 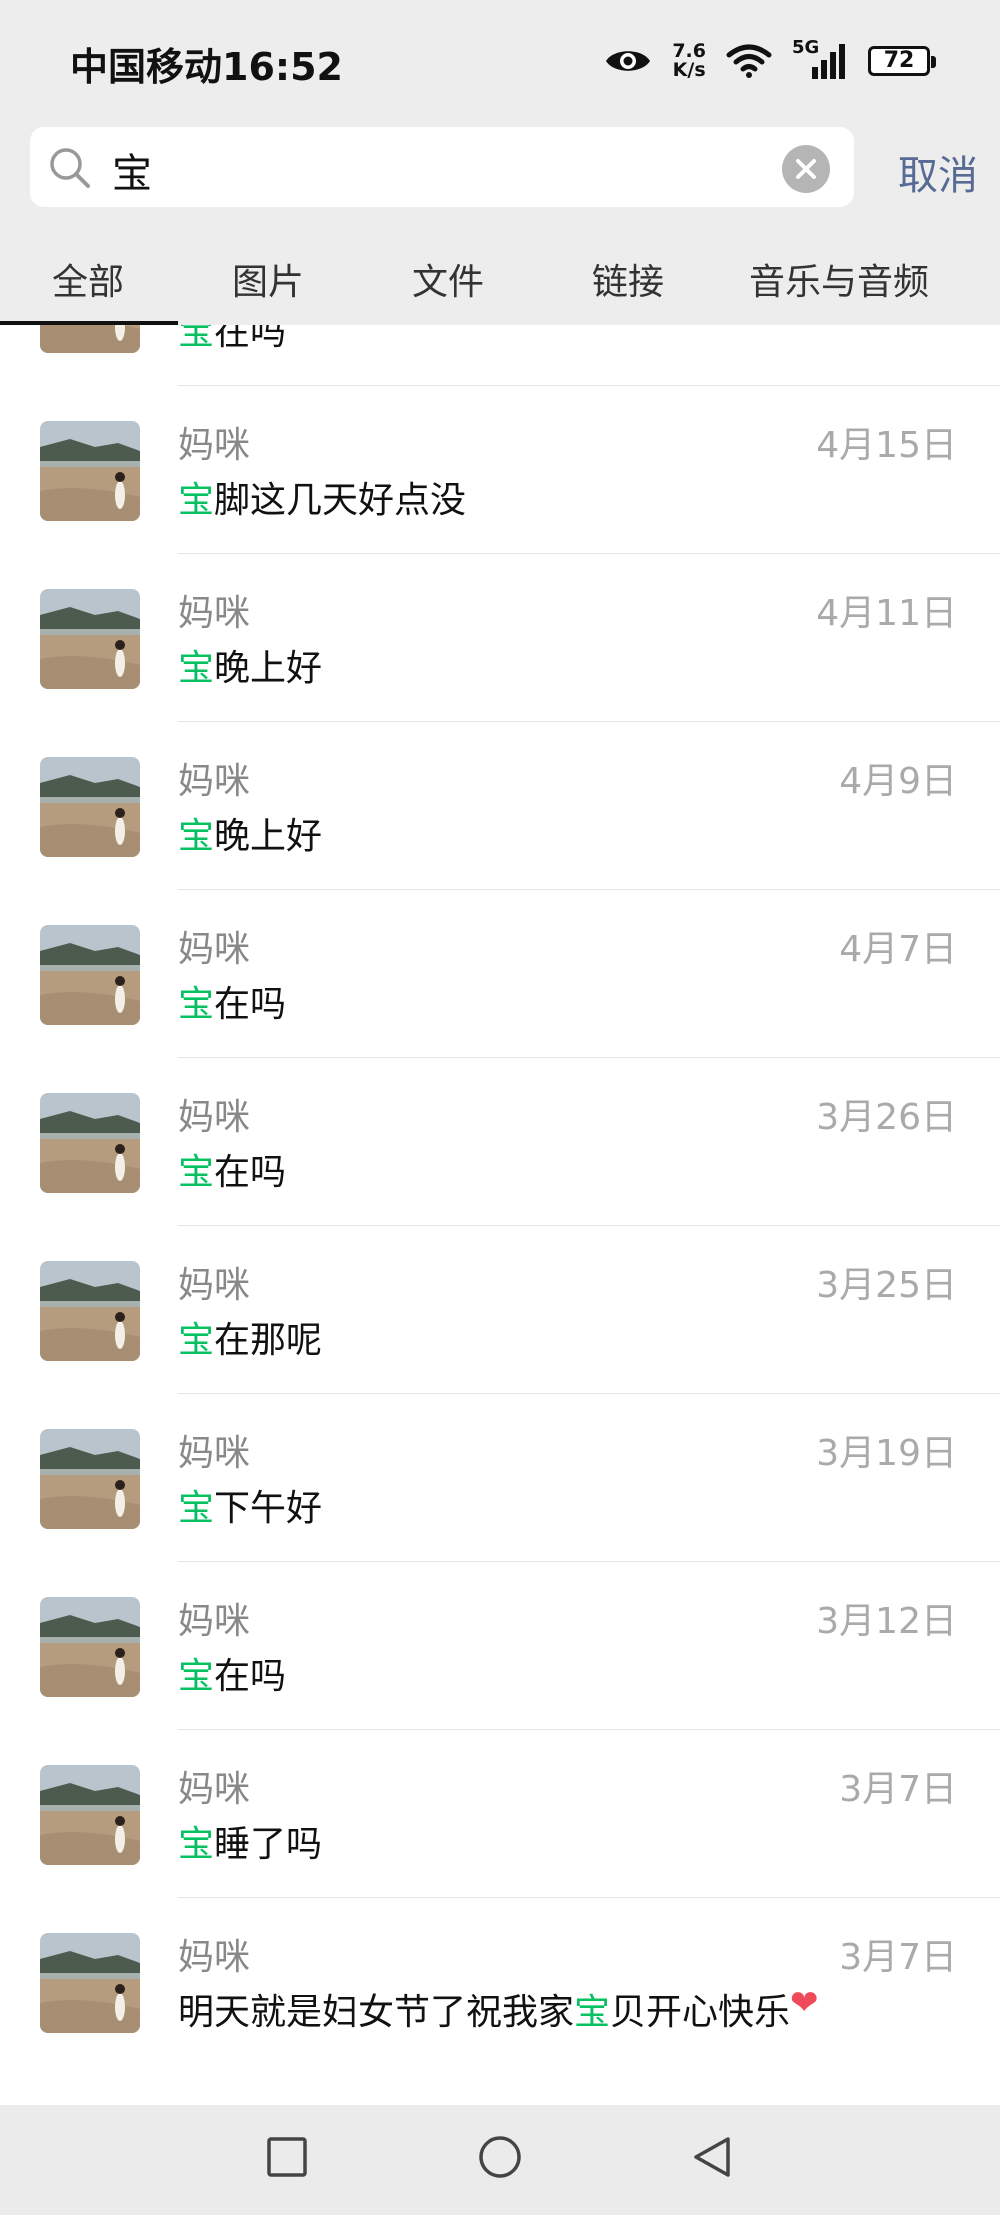 What do you see at coordinates (820, 59) in the screenshot?
I see `signal-icon: 5G` at bounding box center [820, 59].